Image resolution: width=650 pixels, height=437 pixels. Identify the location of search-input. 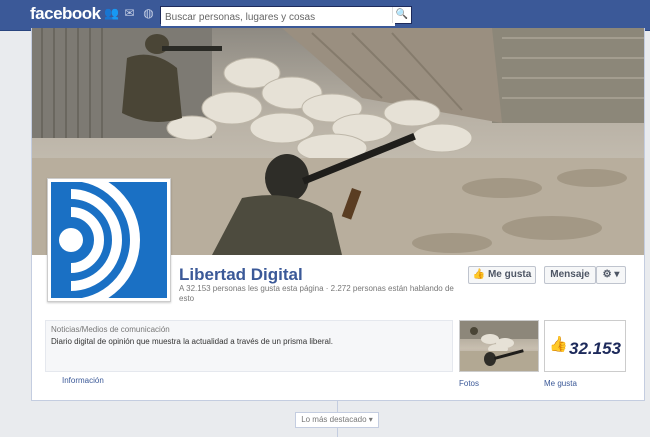
(278, 17).